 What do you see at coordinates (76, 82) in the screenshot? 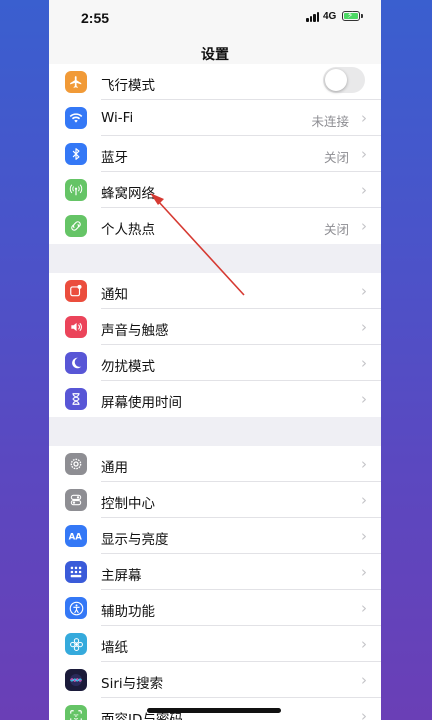
I see `airplane-icon` at bounding box center [76, 82].